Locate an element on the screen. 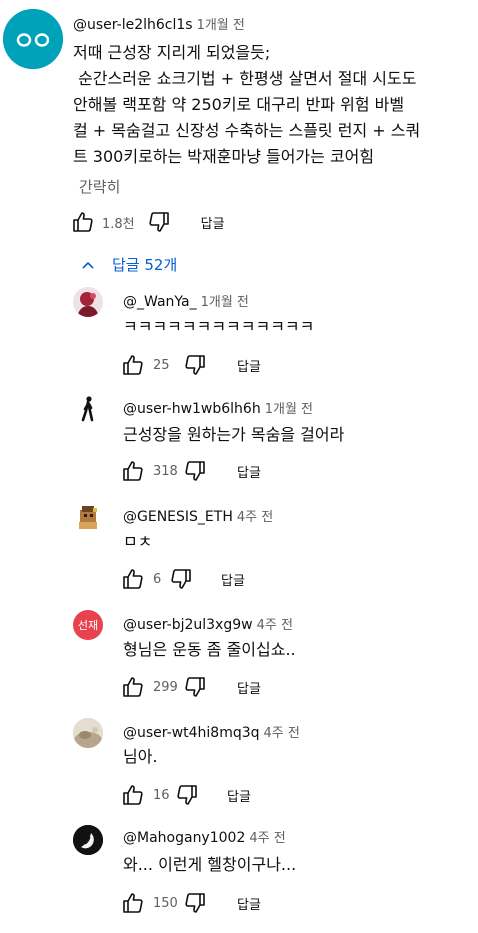 The height and width of the screenshot is (933, 478). comment-actions: 299 답글 is located at coordinates (191, 687).